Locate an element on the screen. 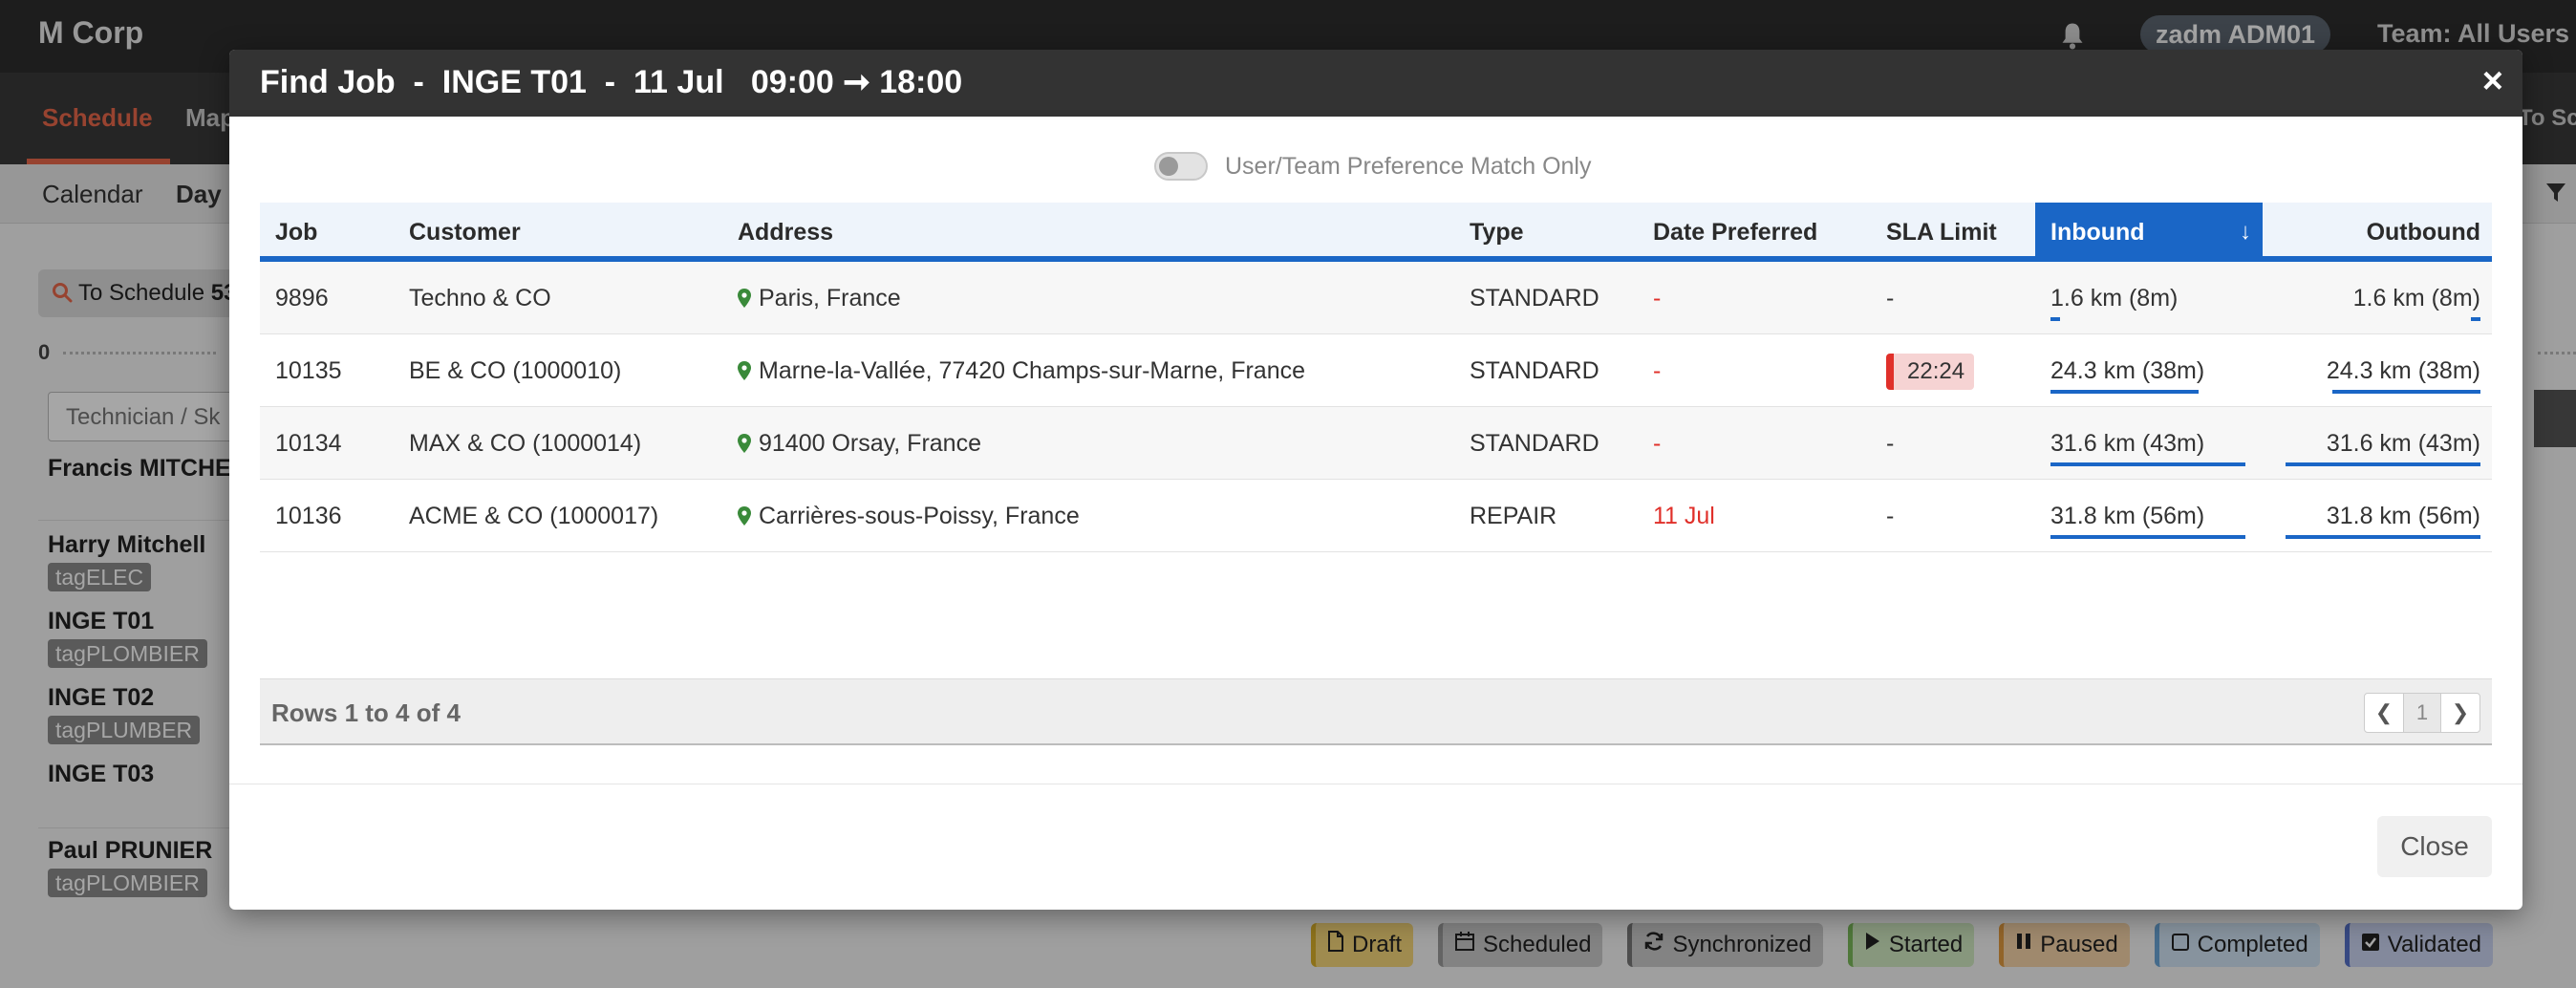 The width and height of the screenshot is (2576, 988). inbound-distance-text: 24.3 km (38m) is located at coordinates (2127, 370).